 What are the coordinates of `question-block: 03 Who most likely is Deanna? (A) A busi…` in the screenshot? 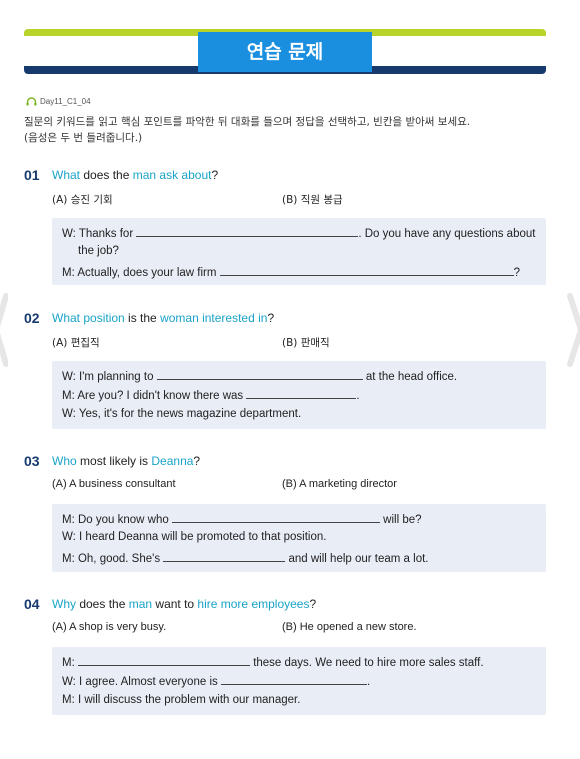 It's located at (285, 511).